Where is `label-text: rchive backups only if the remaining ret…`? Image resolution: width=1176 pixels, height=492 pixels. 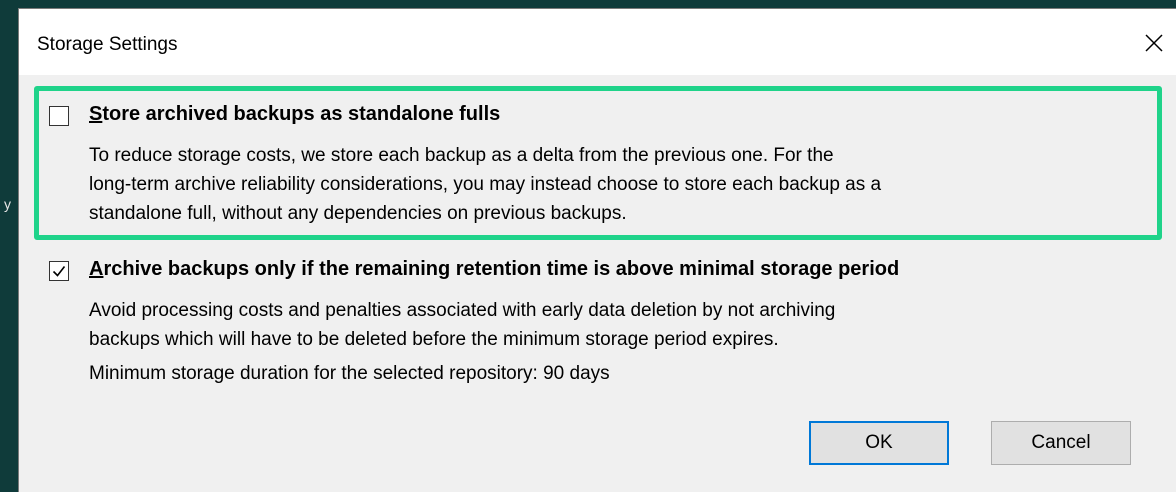
label-text: rchive backups only if the remaining ret… is located at coordinates (501, 269).